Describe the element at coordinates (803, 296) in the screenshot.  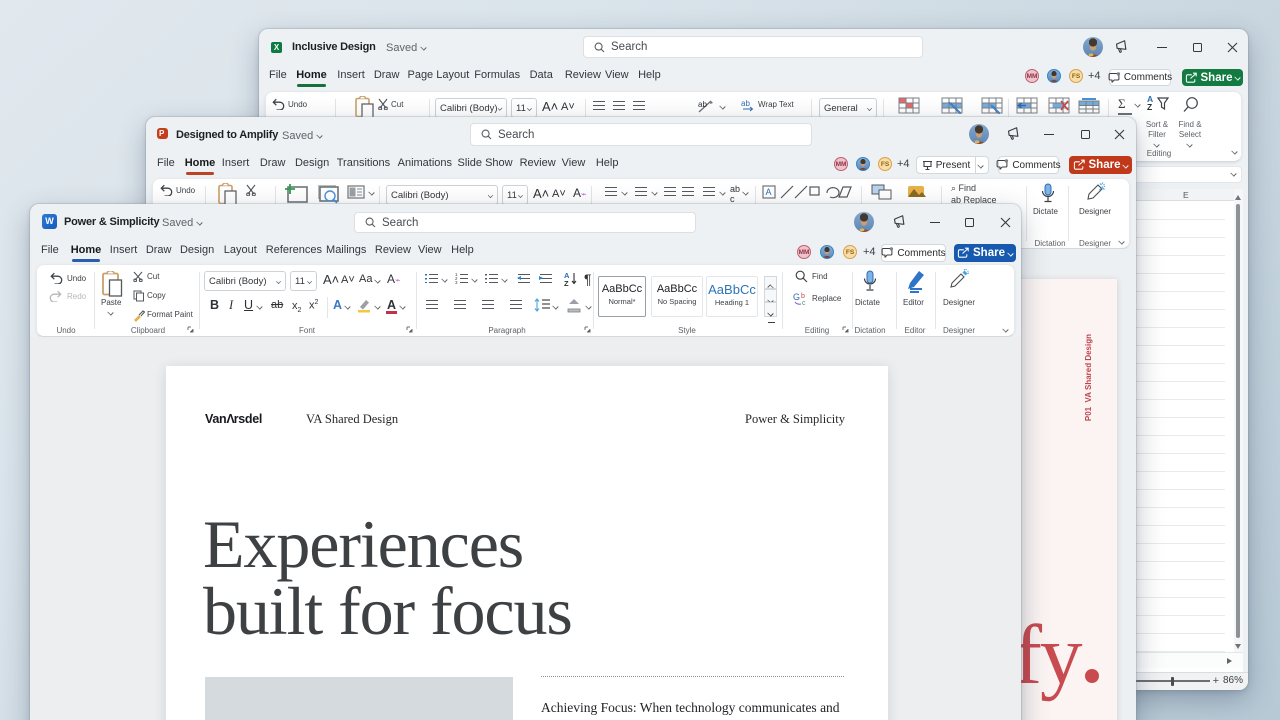
I see `svg-text: b` at that location.